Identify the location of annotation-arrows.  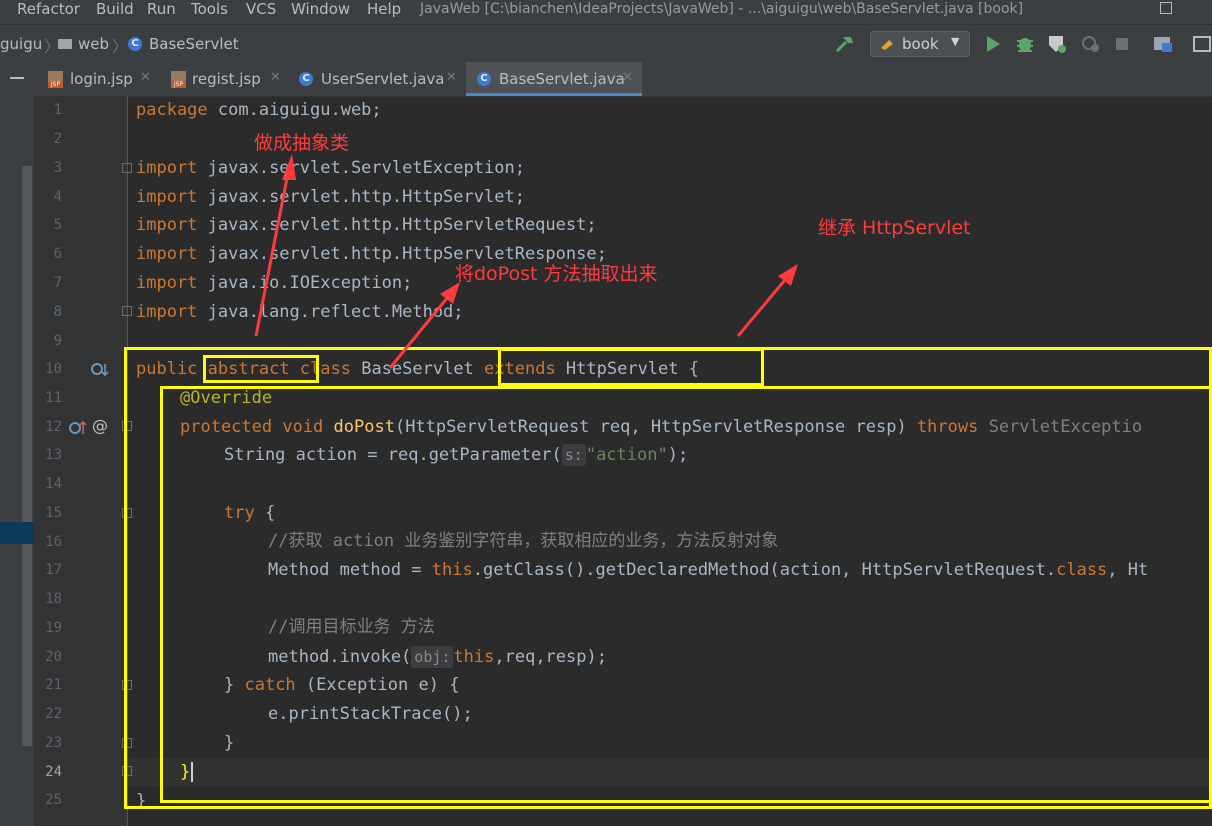
(526, 261).